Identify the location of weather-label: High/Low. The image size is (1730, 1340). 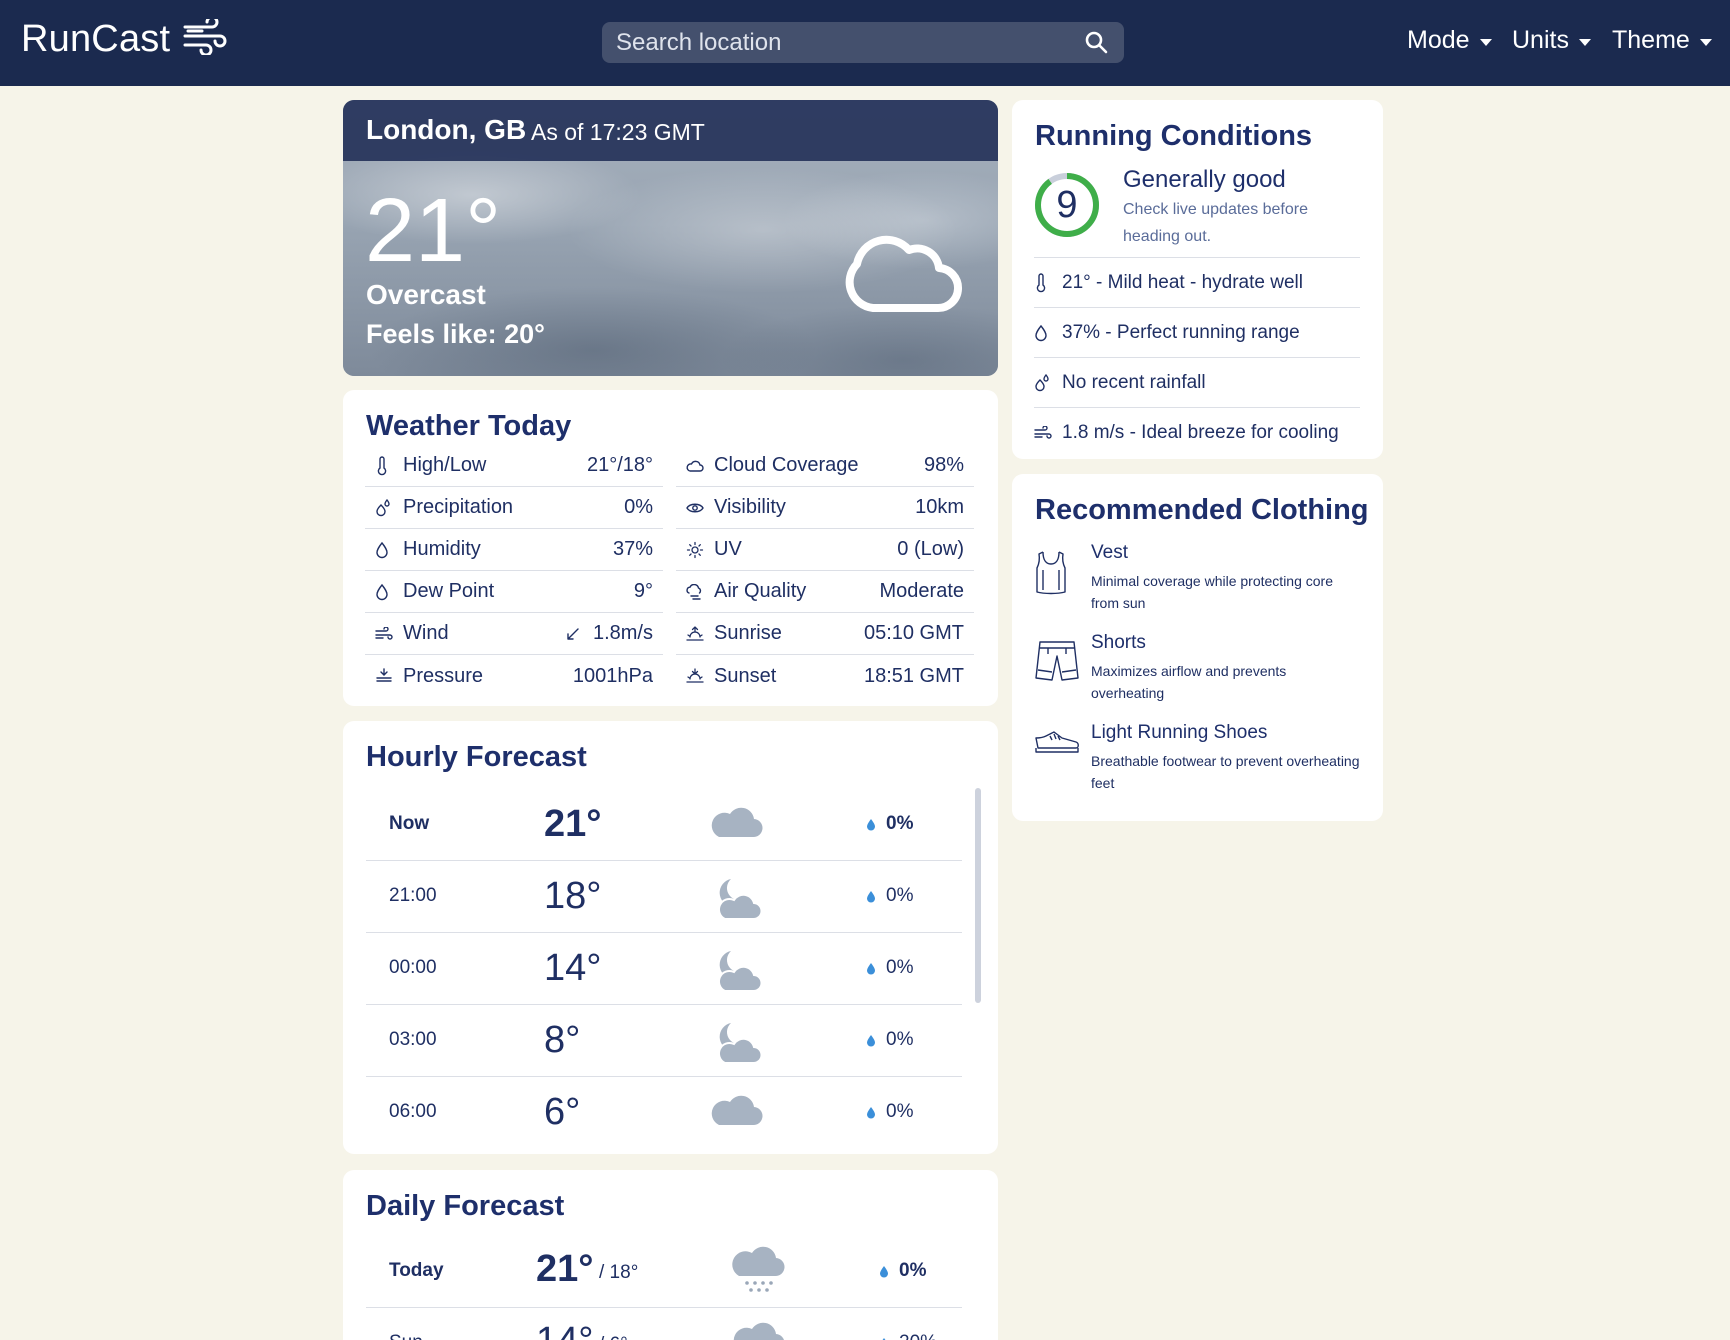
(445, 465).